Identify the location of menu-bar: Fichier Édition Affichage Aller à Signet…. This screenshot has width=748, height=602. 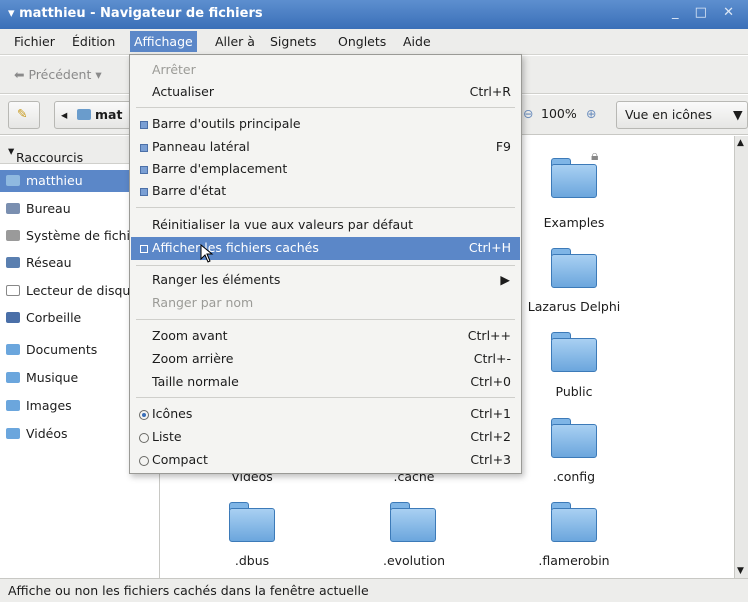
(374, 42).